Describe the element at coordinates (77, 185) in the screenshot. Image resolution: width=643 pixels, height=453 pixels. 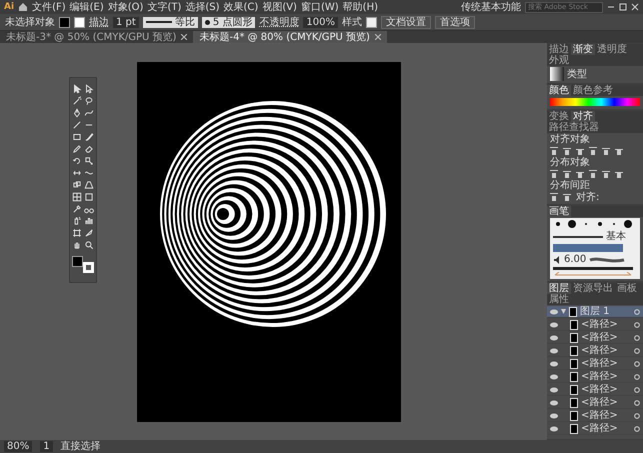
I see `shape-builder-icon` at that location.